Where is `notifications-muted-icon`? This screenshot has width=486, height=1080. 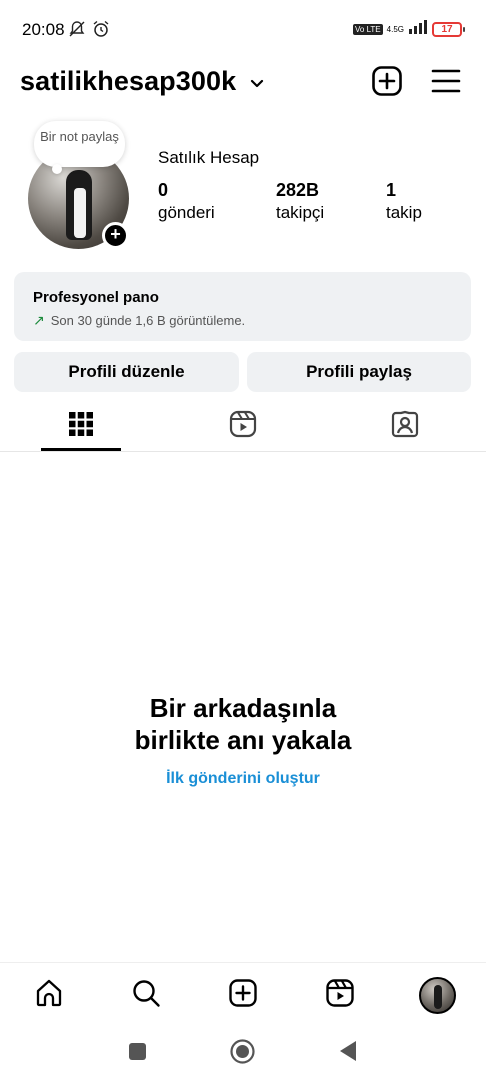
notifications-muted-icon is located at coordinates (77, 31).